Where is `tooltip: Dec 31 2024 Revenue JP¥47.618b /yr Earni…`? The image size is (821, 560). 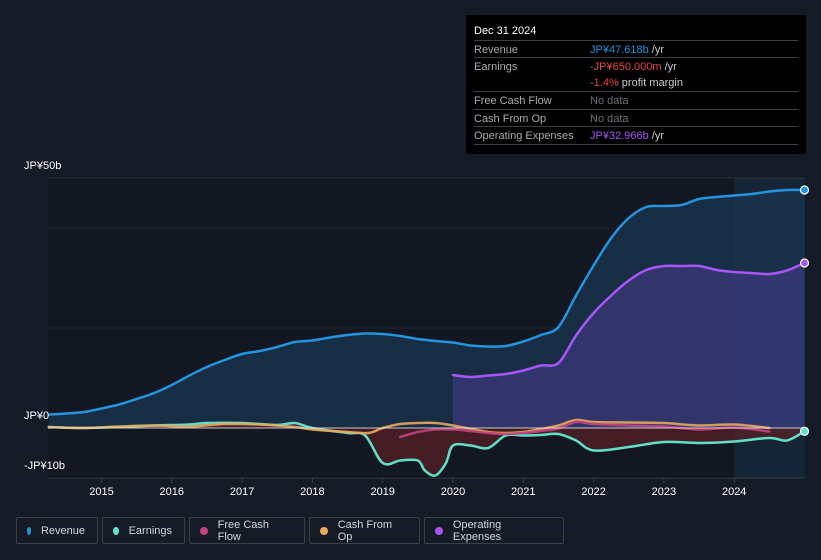
tooltip: Dec 31 2024 Revenue JP¥47.618b /yr Earni… is located at coordinates (636, 84).